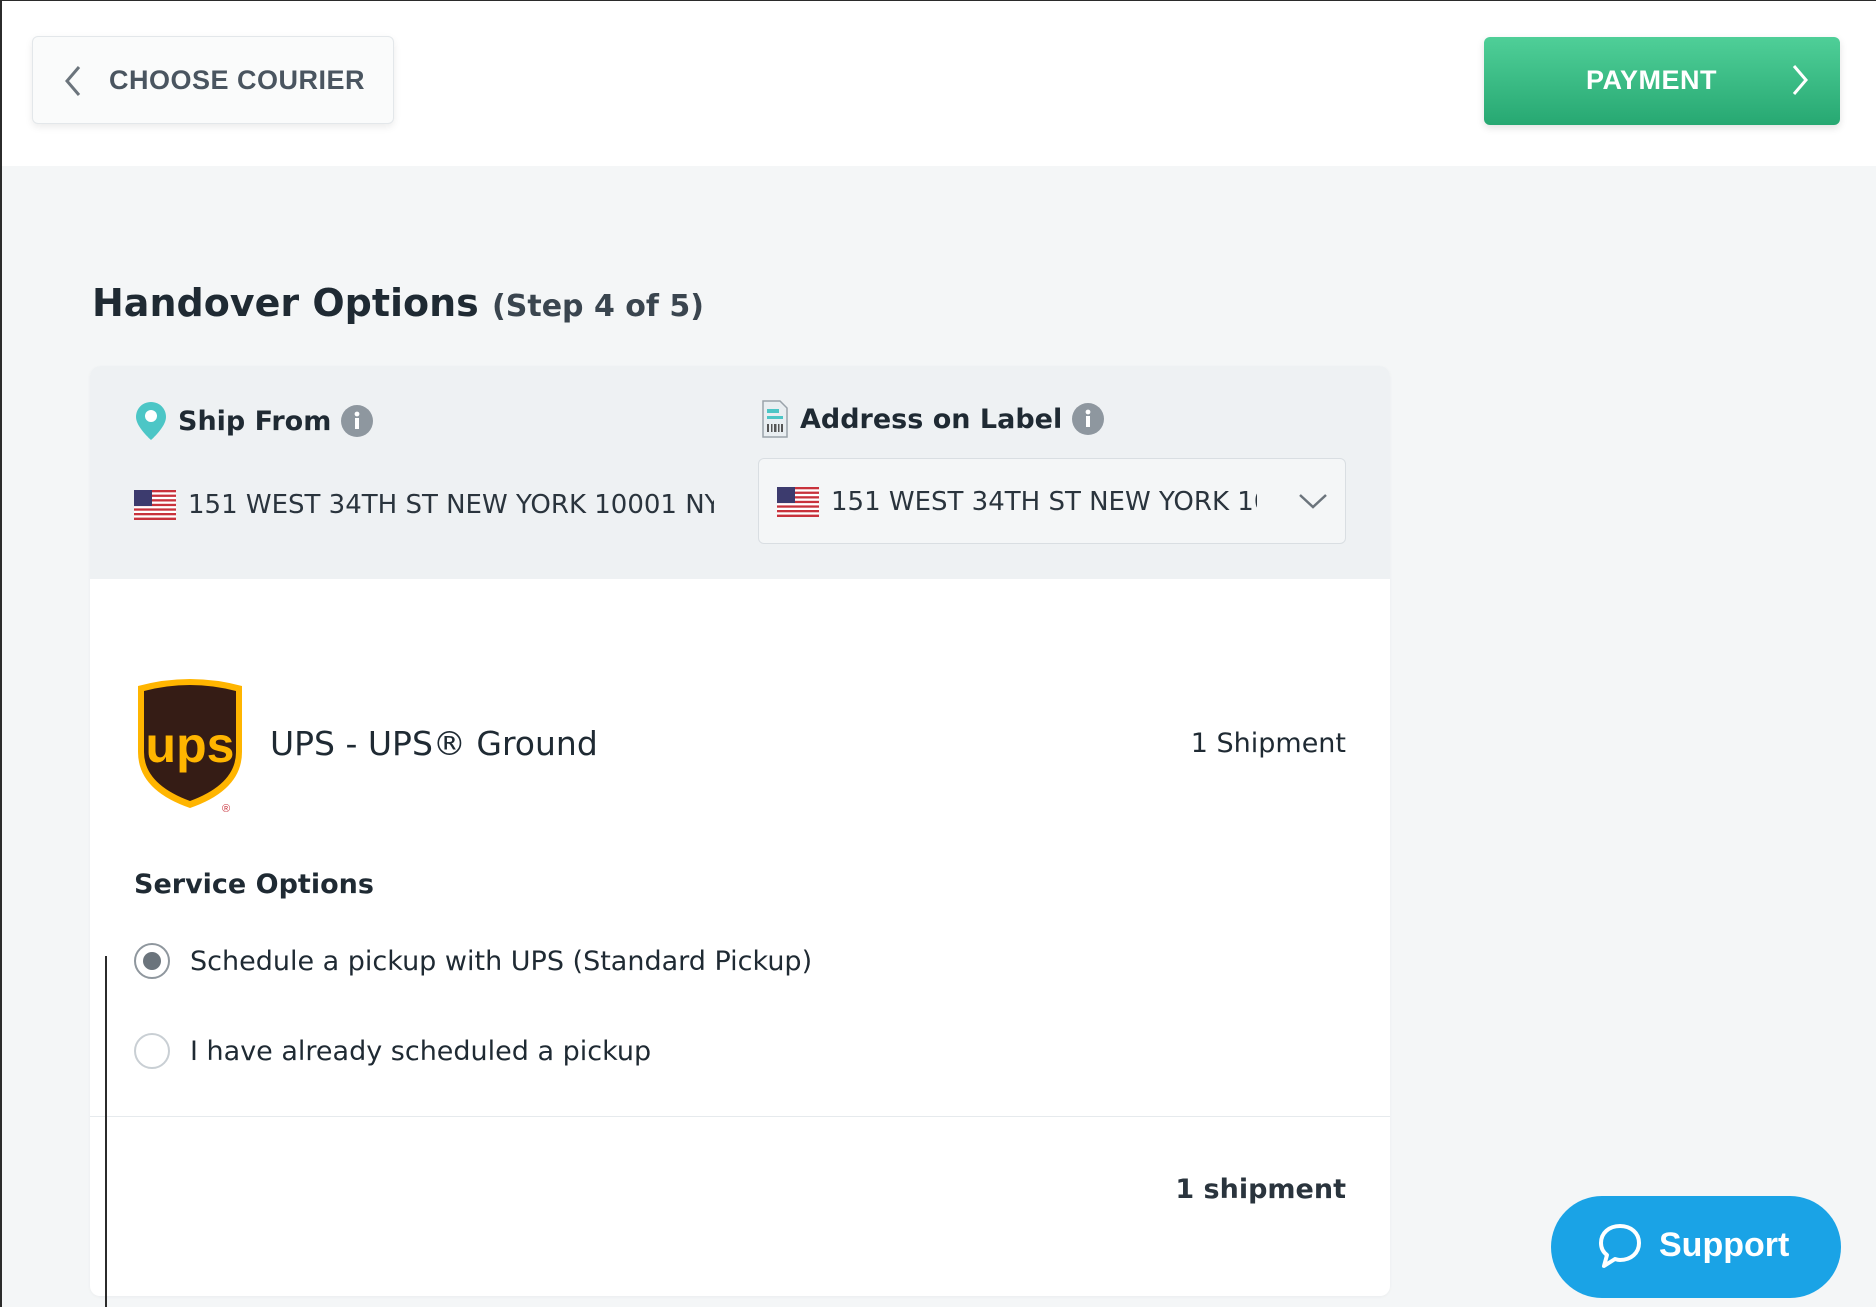  I want to click on payment-button: PAYMENT, so click(1662, 81).